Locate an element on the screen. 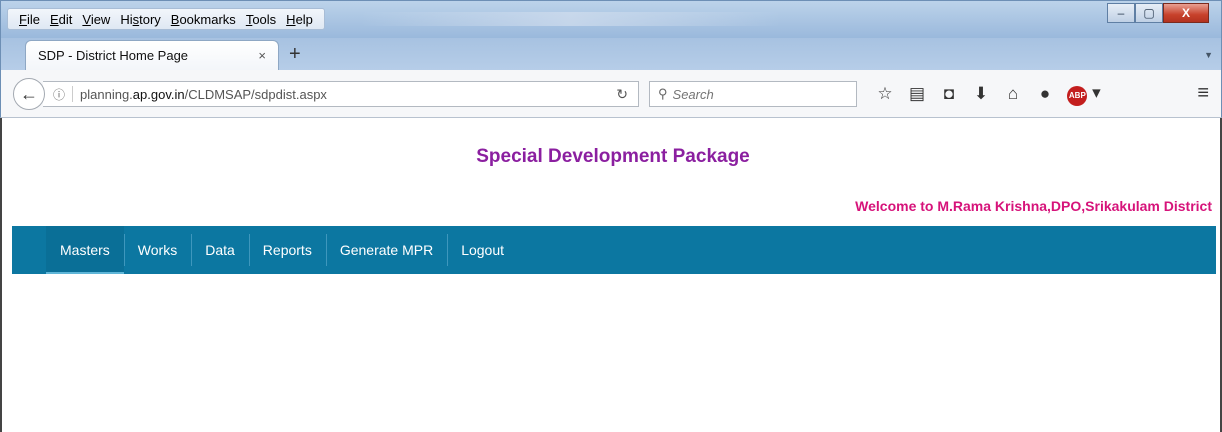  maximize-button: ▢ is located at coordinates (1149, 13).